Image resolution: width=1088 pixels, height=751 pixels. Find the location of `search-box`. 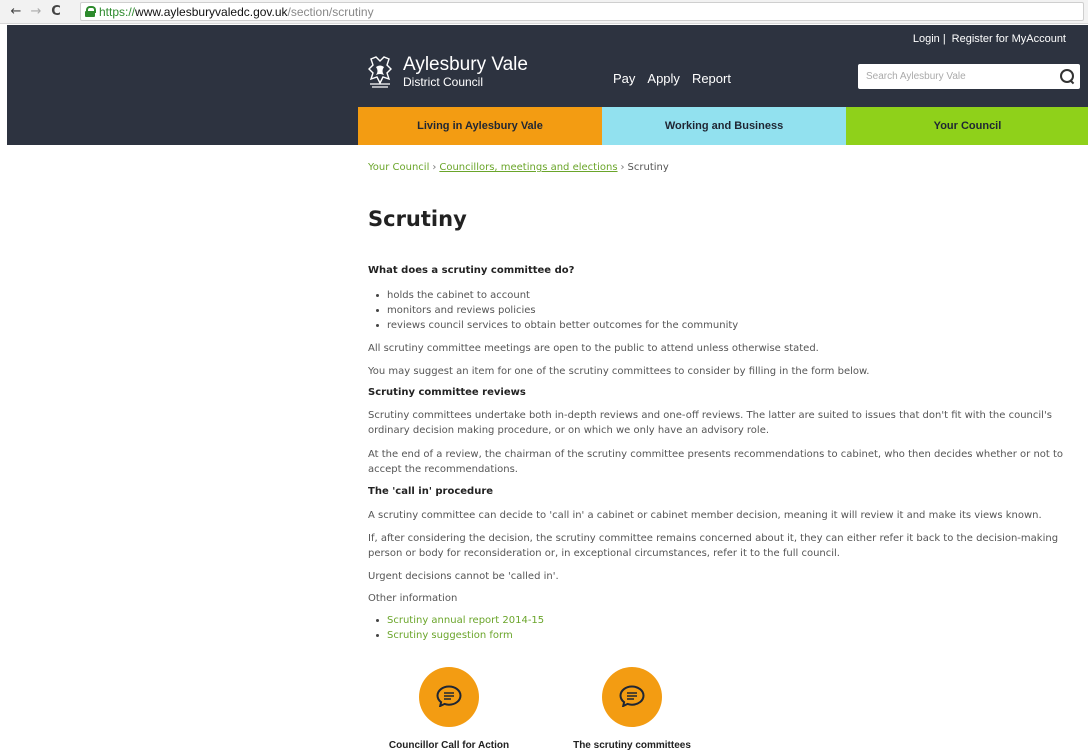

search-box is located at coordinates (969, 76).